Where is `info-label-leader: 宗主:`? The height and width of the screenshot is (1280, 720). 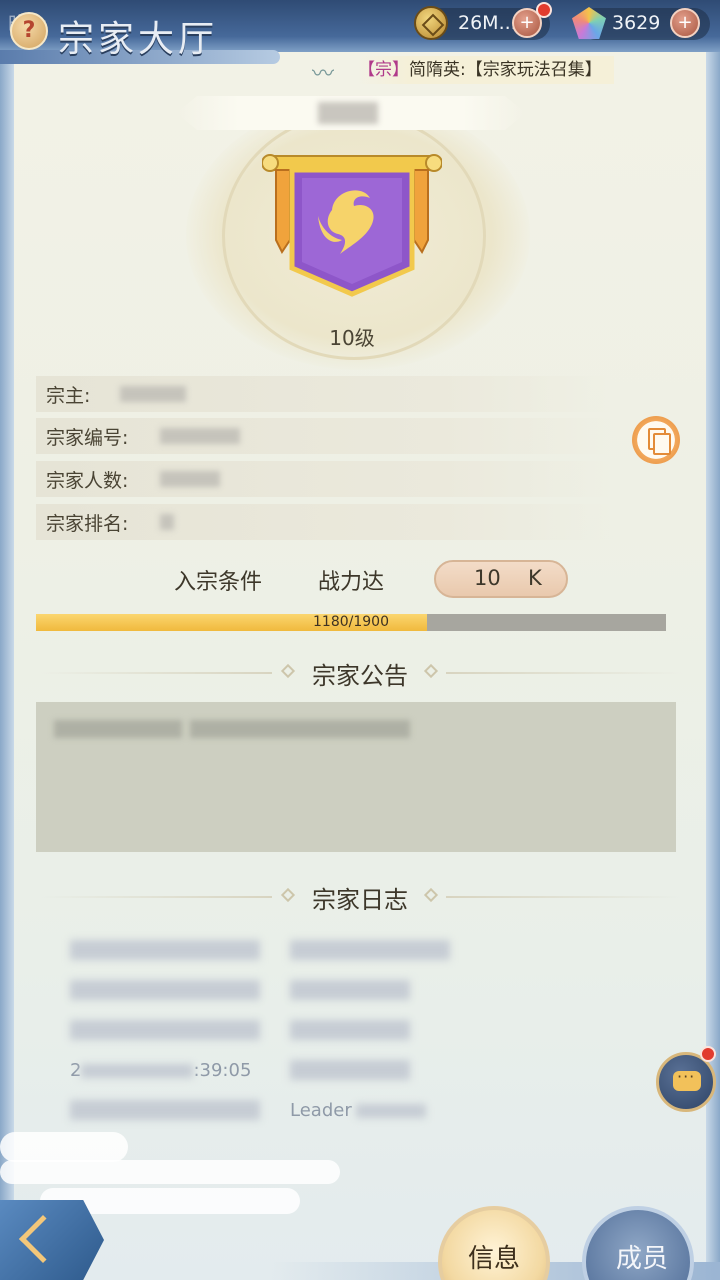
info-label-leader: 宗主: is located at coordinates (68, 396).